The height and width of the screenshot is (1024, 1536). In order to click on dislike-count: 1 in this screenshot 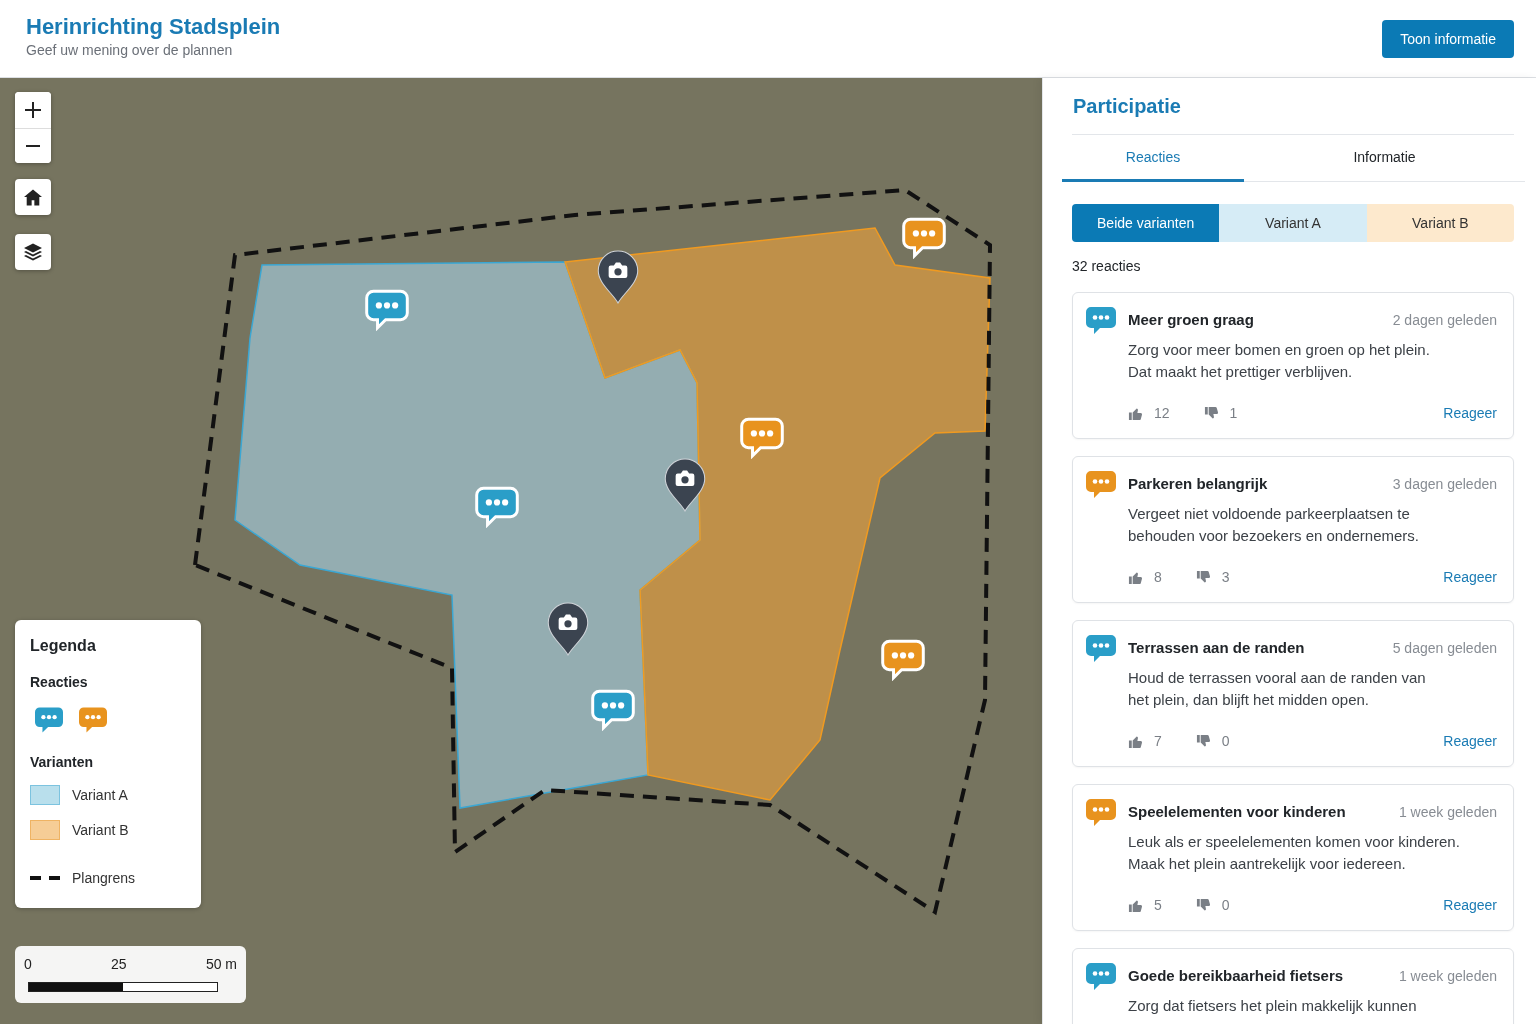, I will do `click(1233, 413)`.